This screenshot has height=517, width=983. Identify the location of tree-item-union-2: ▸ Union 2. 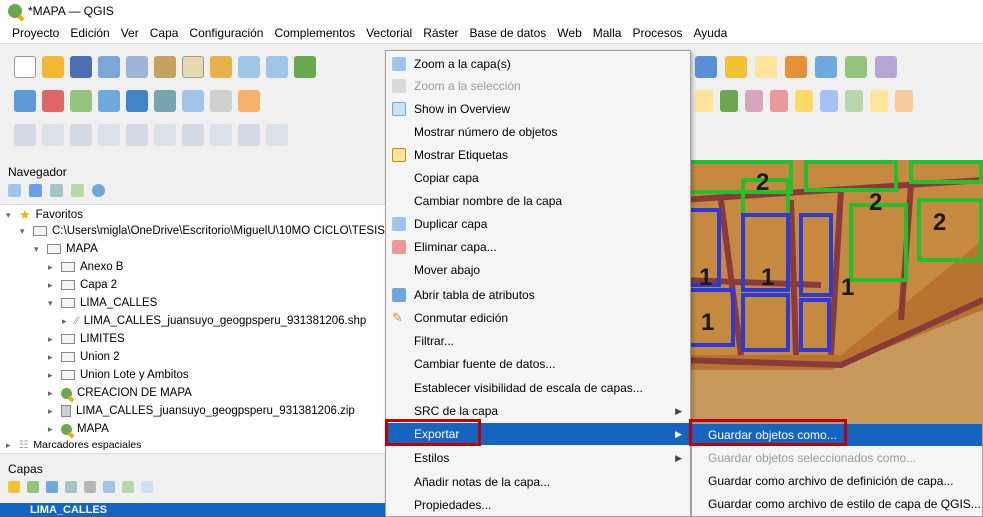
(84, 357).